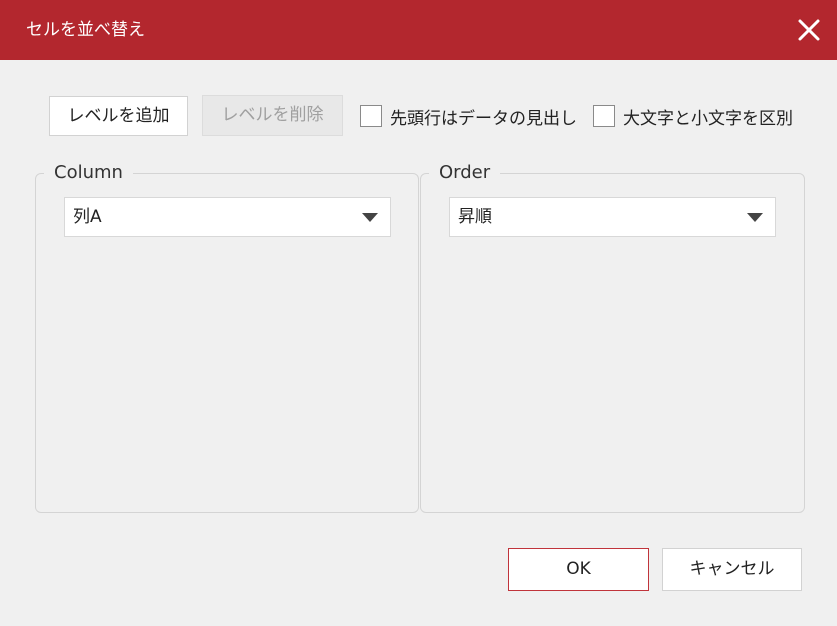 The image size is (837, 626). Describe the element at coordinates (465, 173) in the screenshot. I see `order-group-legend: Order` at that location.